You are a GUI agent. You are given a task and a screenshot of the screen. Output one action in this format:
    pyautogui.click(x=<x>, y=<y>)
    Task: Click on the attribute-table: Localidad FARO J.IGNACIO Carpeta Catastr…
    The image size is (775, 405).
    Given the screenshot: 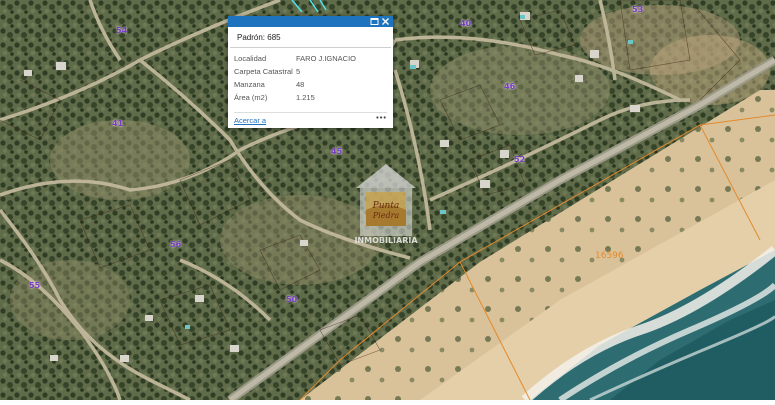 What is the action you would take?
    pyautogui.click(x=295, y=78)
    